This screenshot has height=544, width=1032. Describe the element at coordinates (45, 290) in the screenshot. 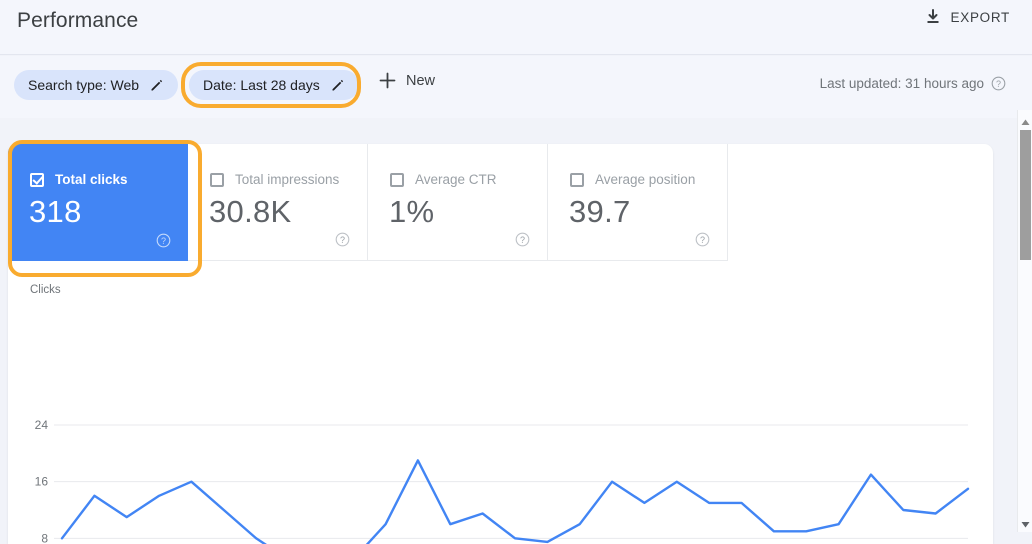

I see `chart-y-axis-title: Clicks` at that location.